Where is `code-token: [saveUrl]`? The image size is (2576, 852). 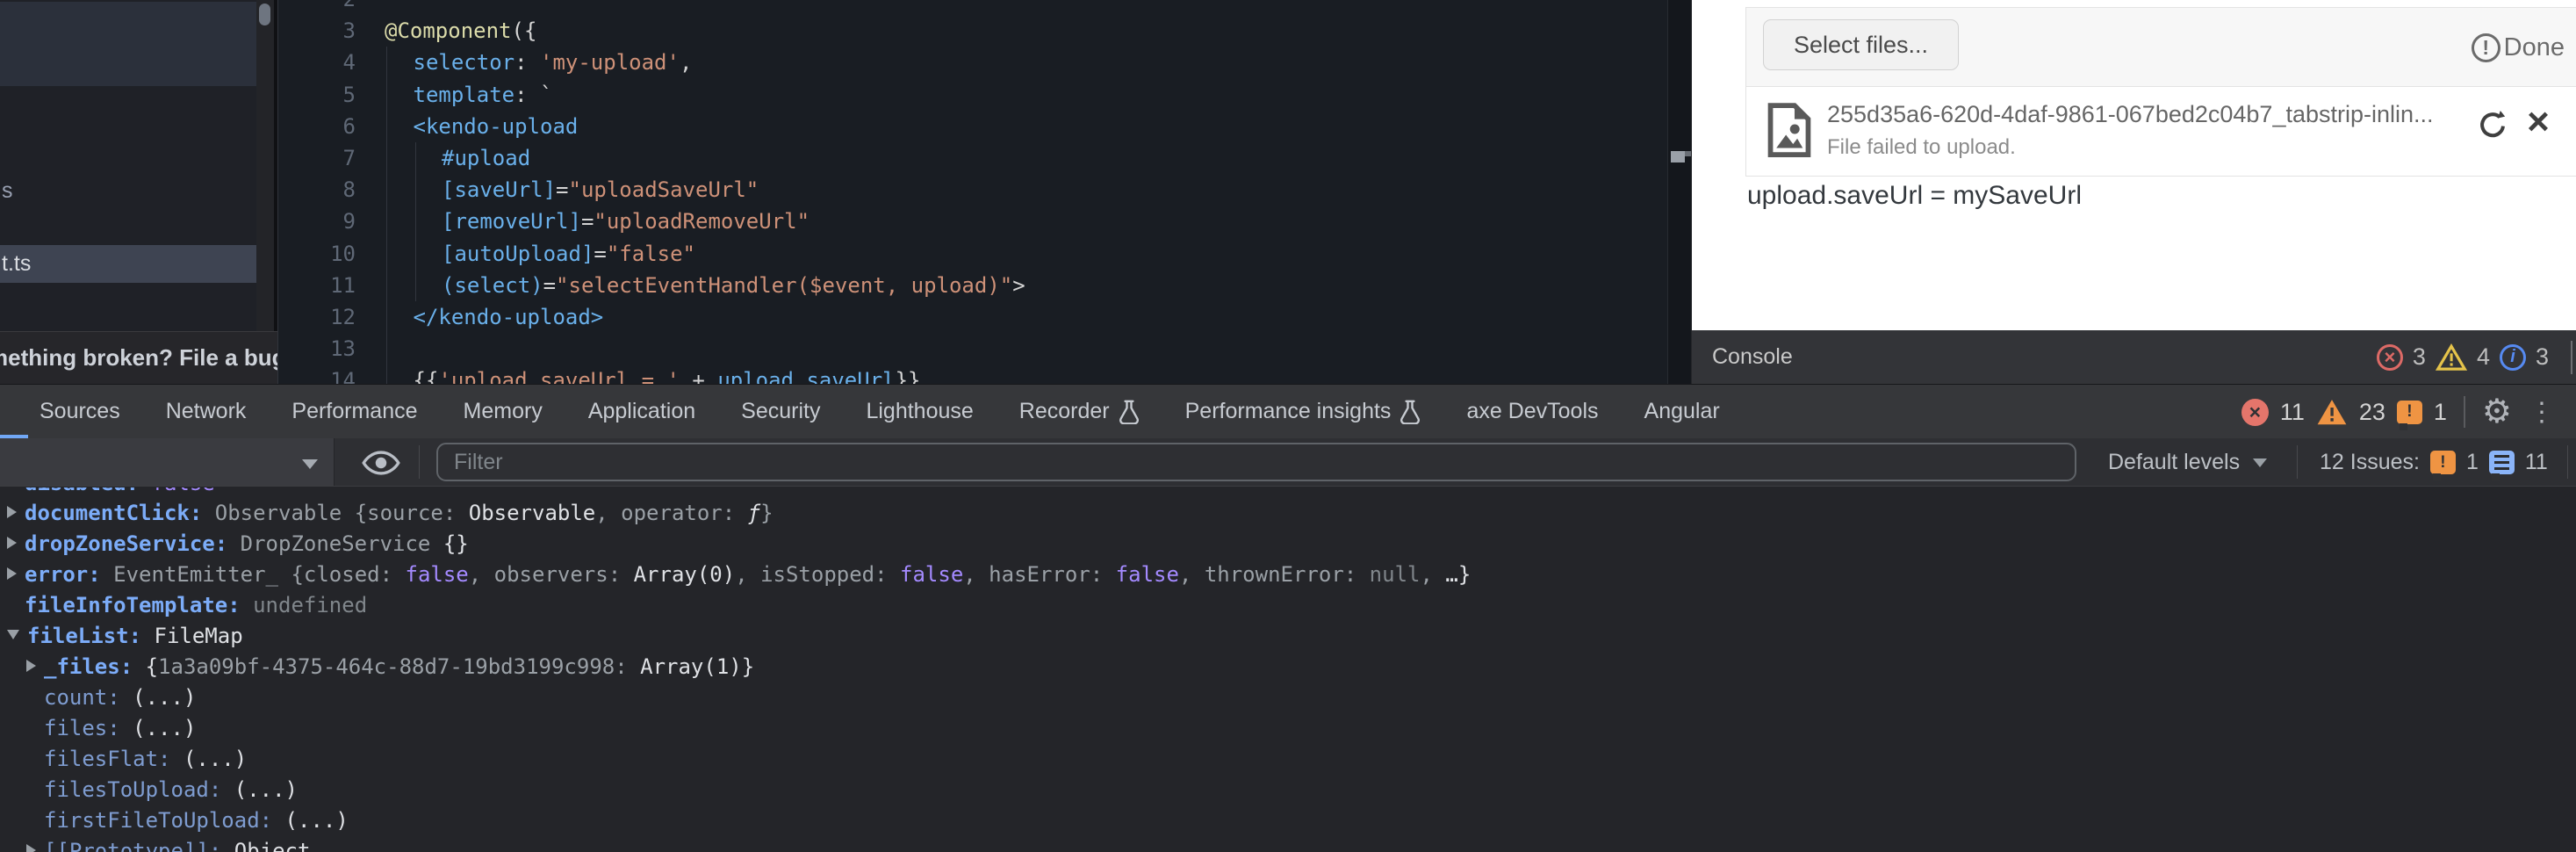
code-token: [saveUrl] is located at coordinates (499, 190).